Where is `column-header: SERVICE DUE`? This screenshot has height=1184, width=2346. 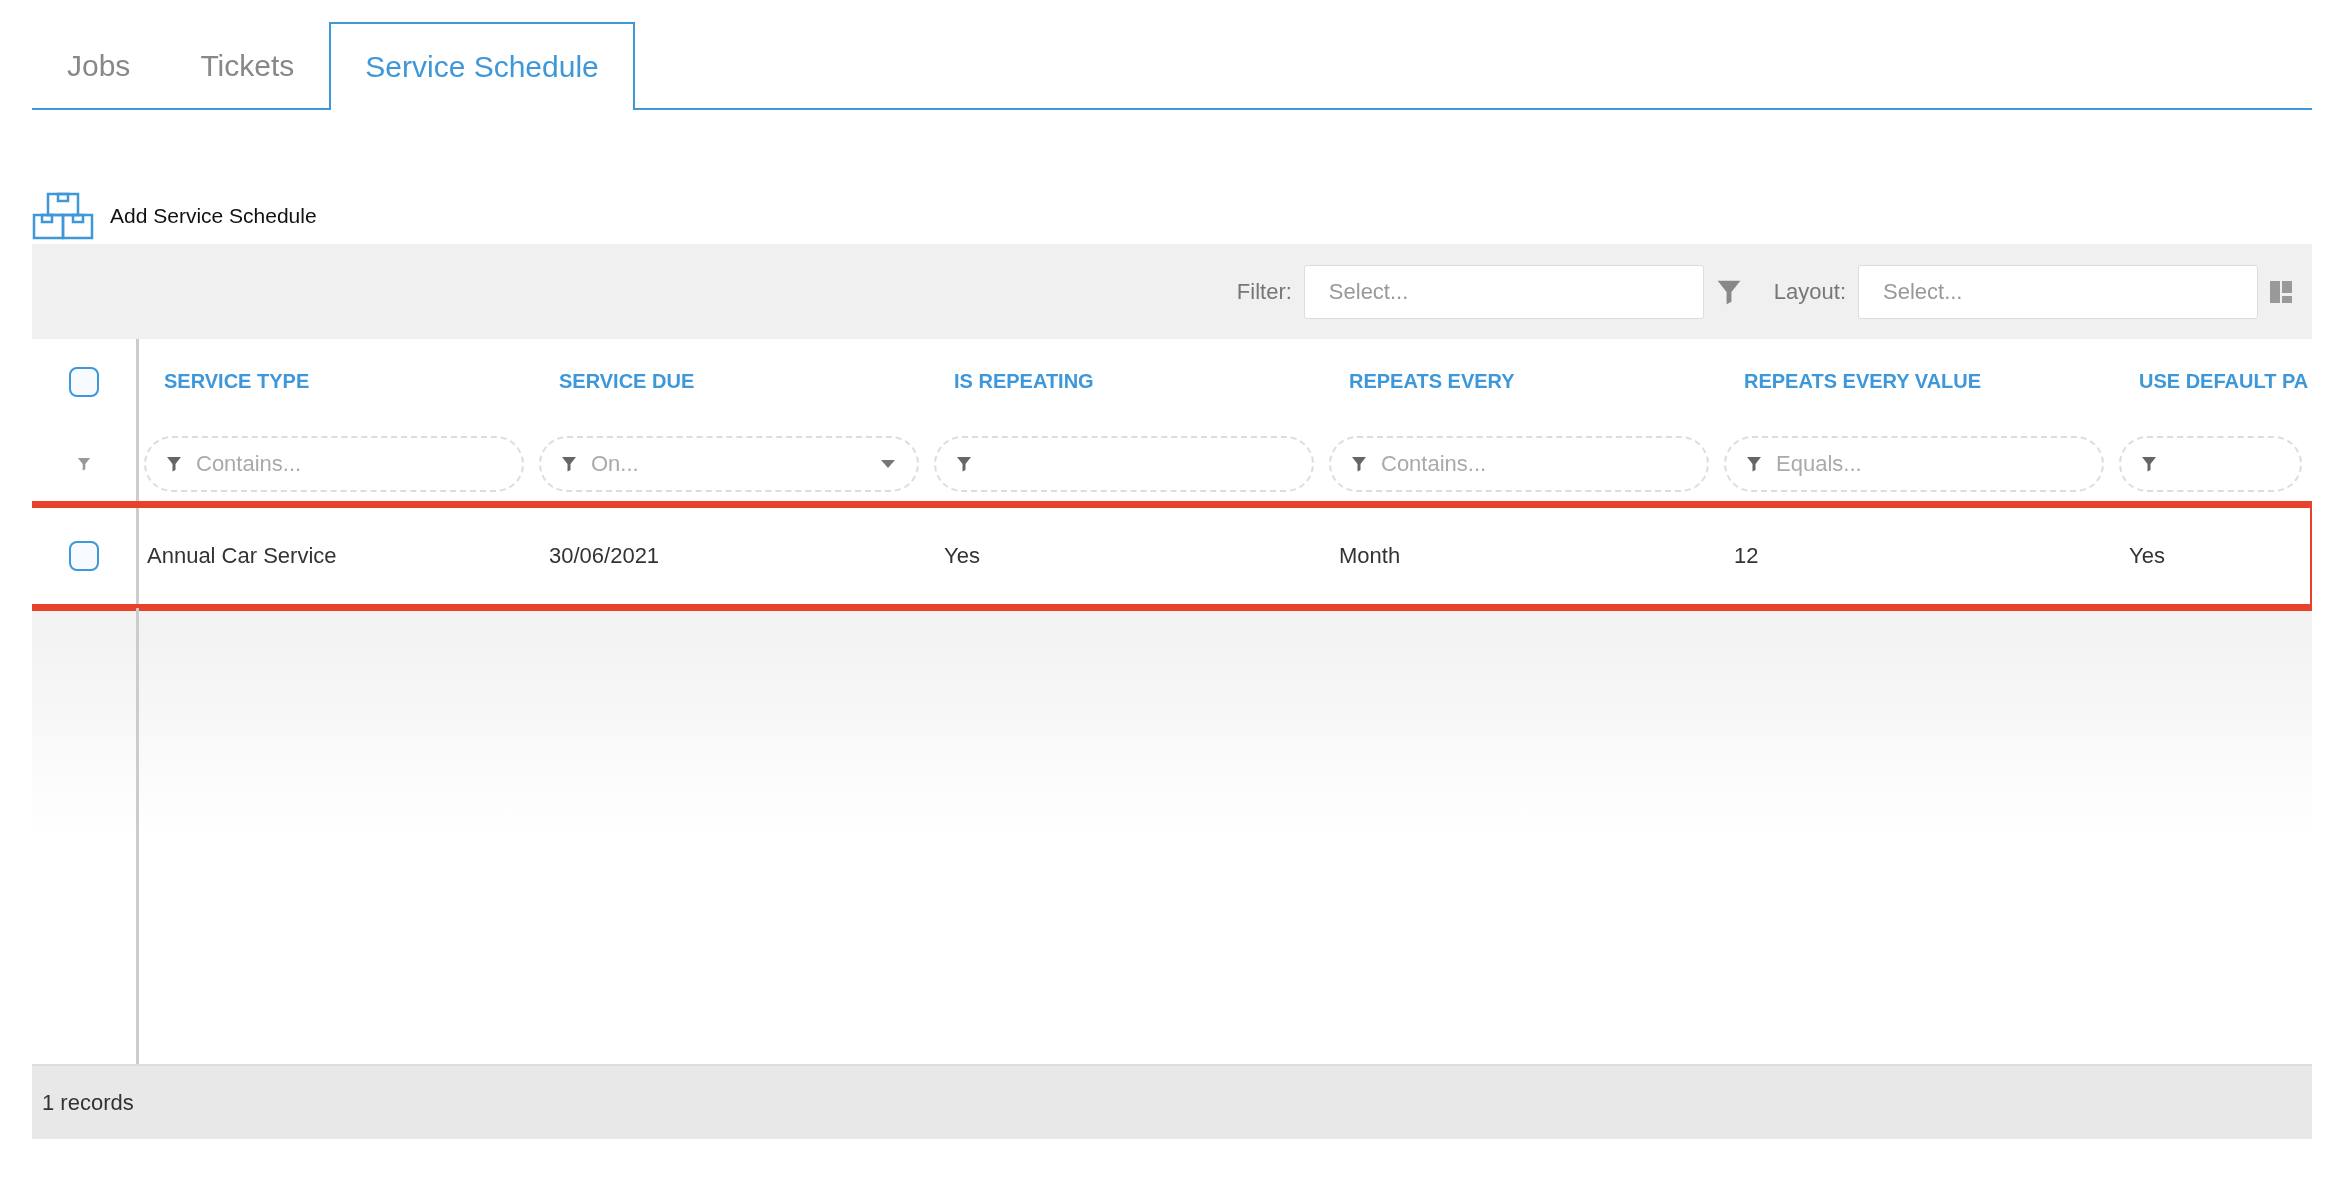 column-header: SERVICE DUE is located at coordinates (731, 381).